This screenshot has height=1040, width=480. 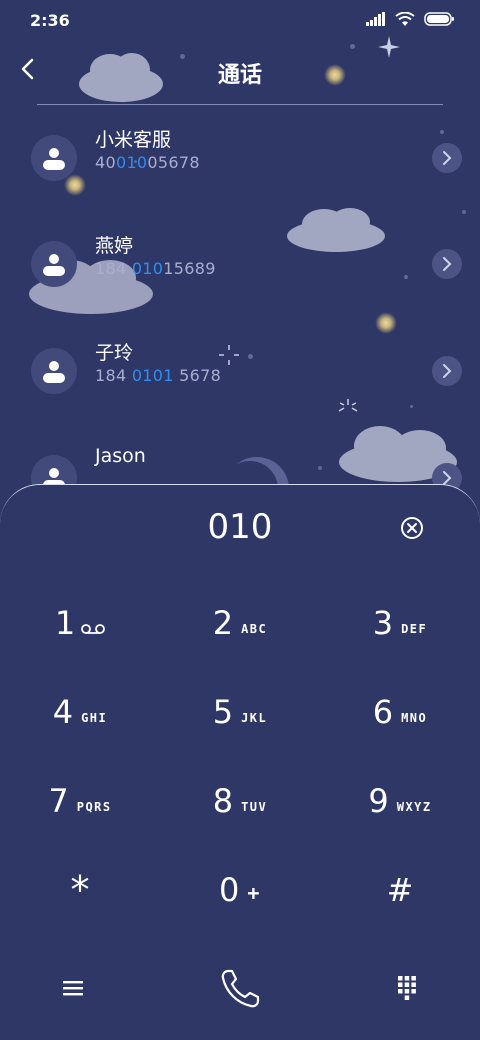 What do you see at coordinates (240, 180) in the screenshot?
I see `contact-row: 小米客服 4001005678` at bounding box center [240, 180].